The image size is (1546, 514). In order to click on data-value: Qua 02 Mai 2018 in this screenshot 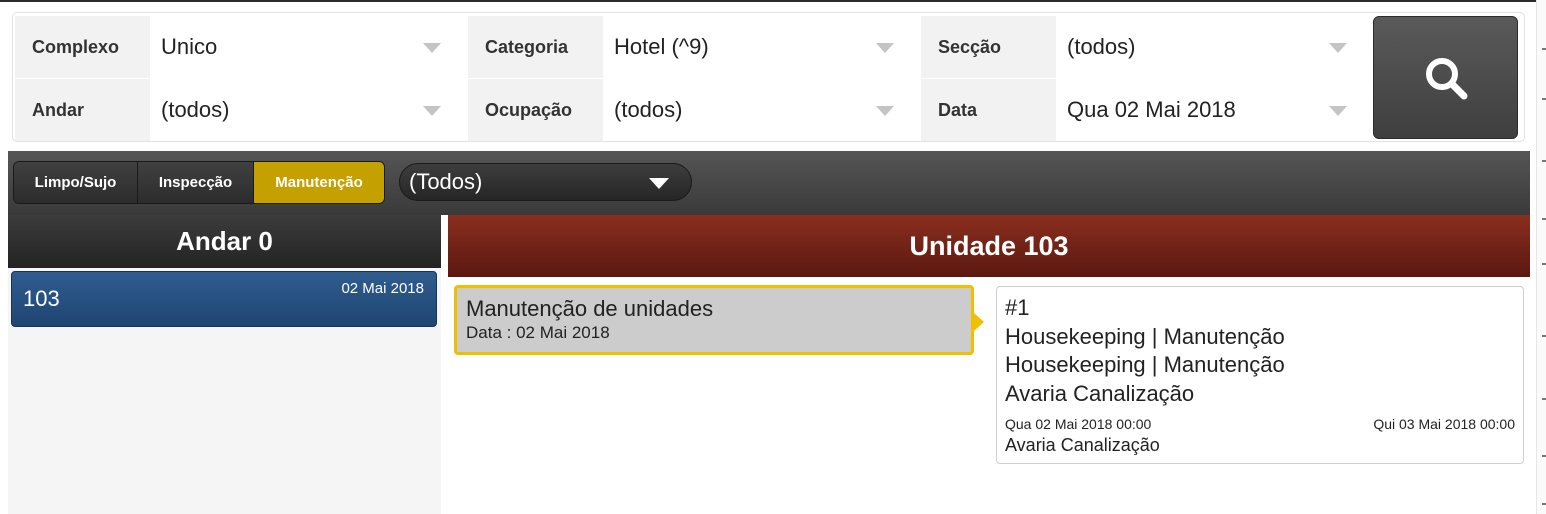, I will do `click(1151, 109)`.